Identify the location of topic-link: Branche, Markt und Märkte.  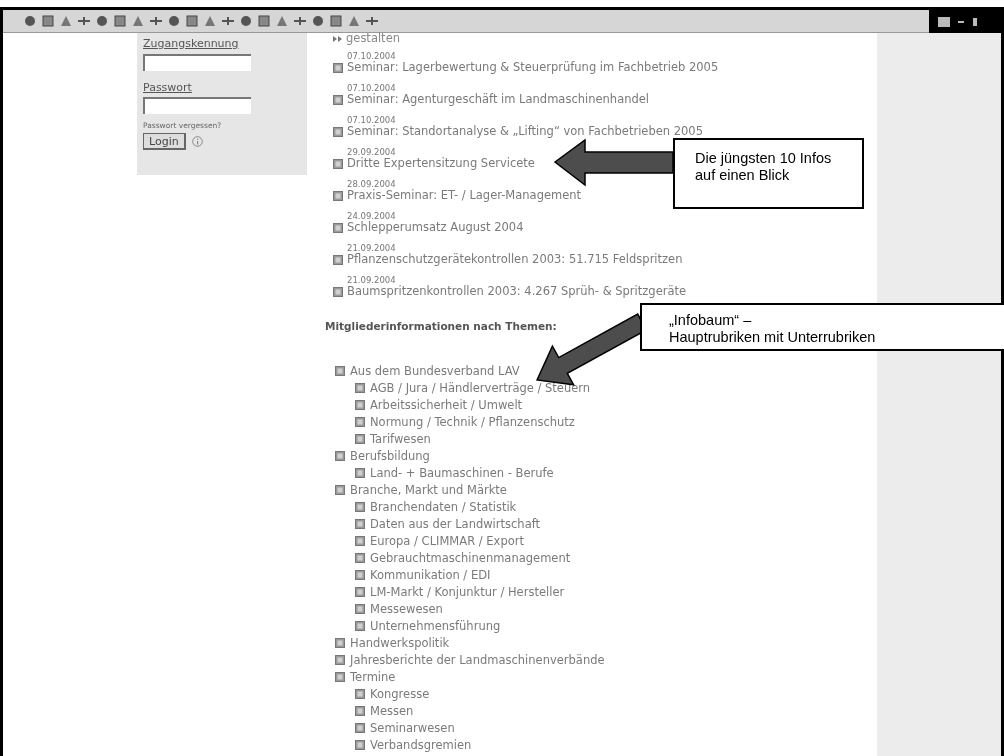
(428, 490).